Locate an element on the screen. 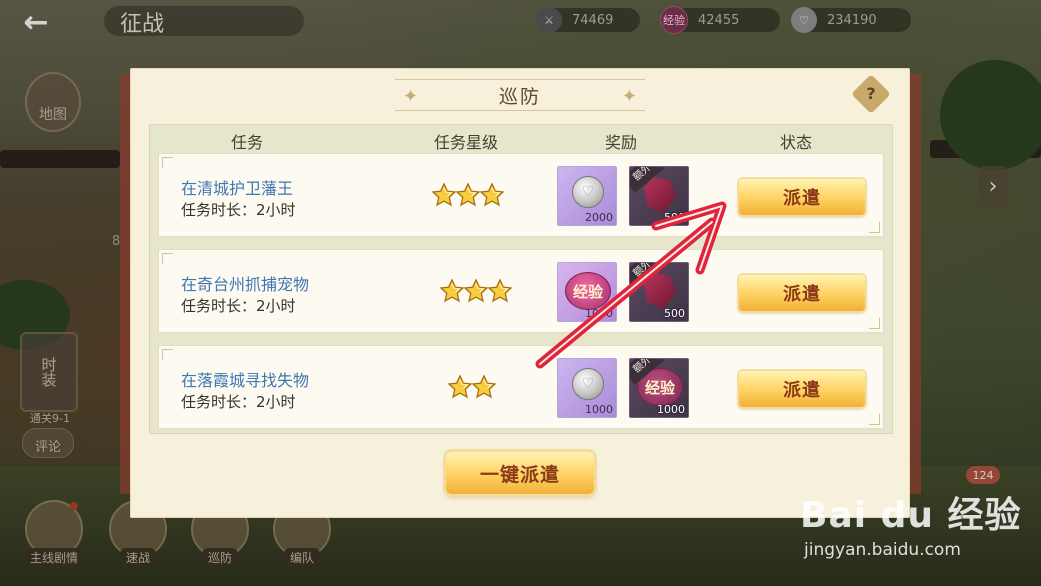 The height and width of the screenshot is (586, 1041). comment-label: 评论 is located at coordinates (47, 447).